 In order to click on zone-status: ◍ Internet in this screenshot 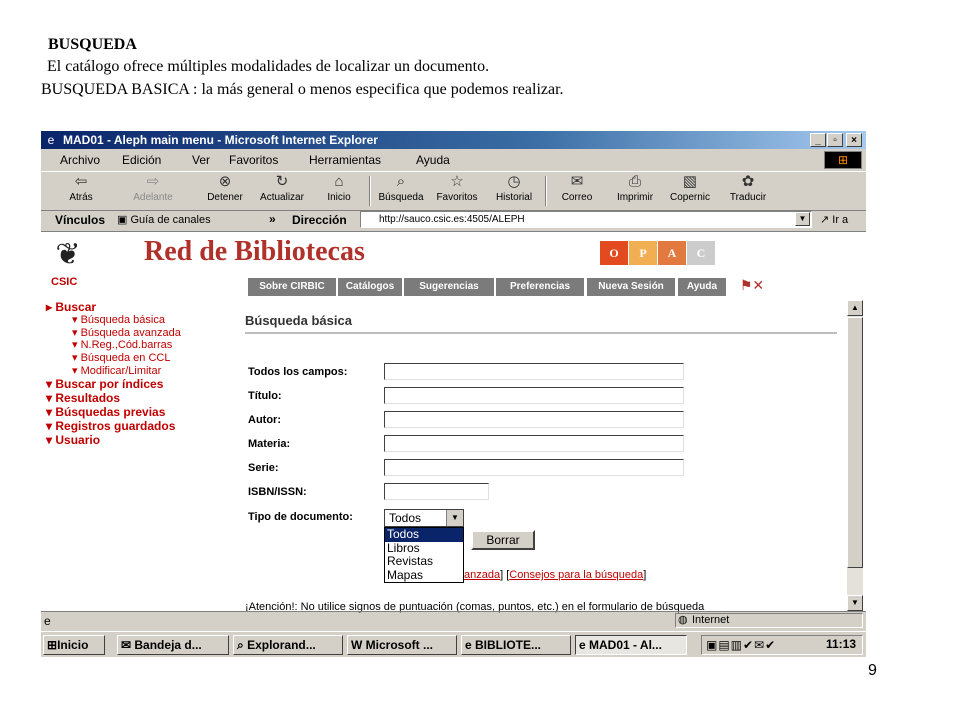, I will do `click(769, 620)`.